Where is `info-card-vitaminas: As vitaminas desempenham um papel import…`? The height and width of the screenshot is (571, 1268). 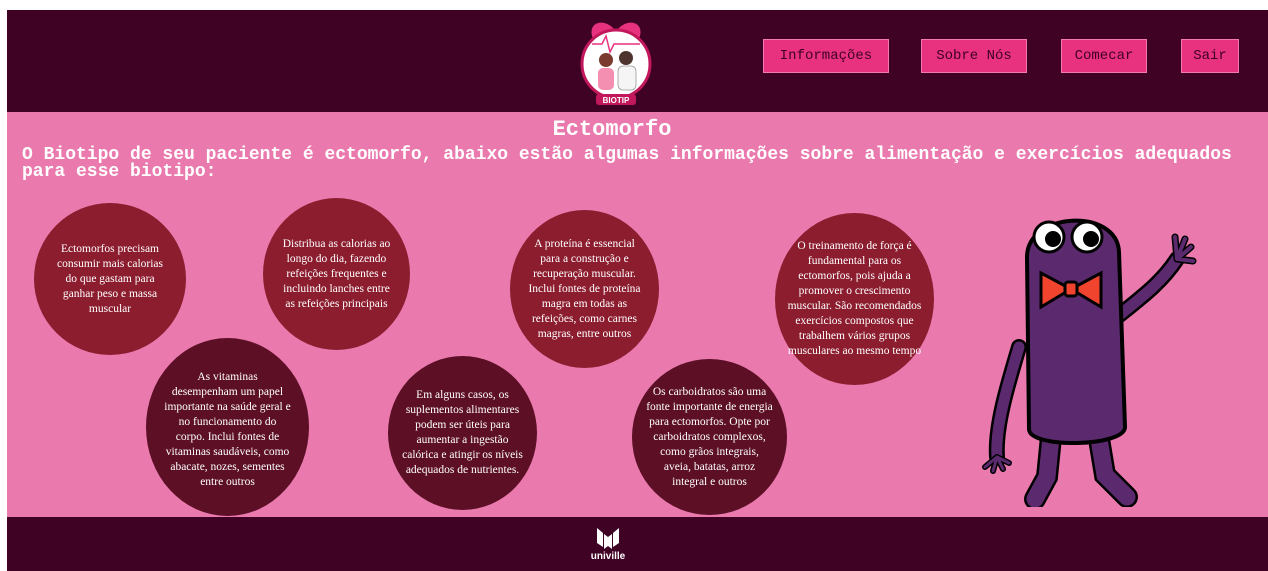
info-card-vitaminas: As vitaminas desempenham um papel import… is located at coordinates (227, 427).